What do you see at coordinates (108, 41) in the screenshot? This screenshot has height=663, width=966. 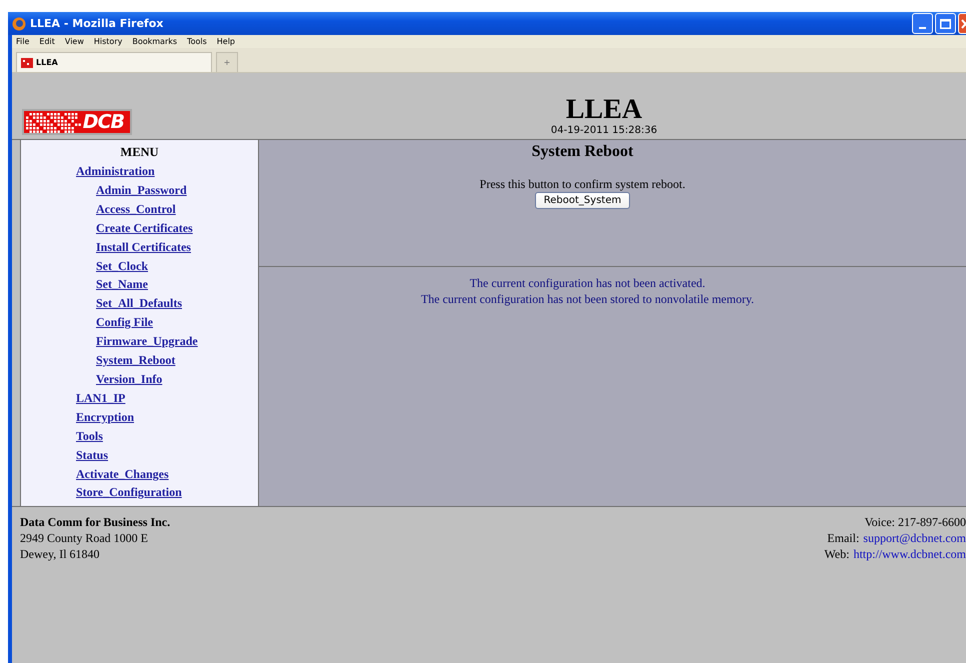 I see `menu-item: History` at bounding box center [108, 41].